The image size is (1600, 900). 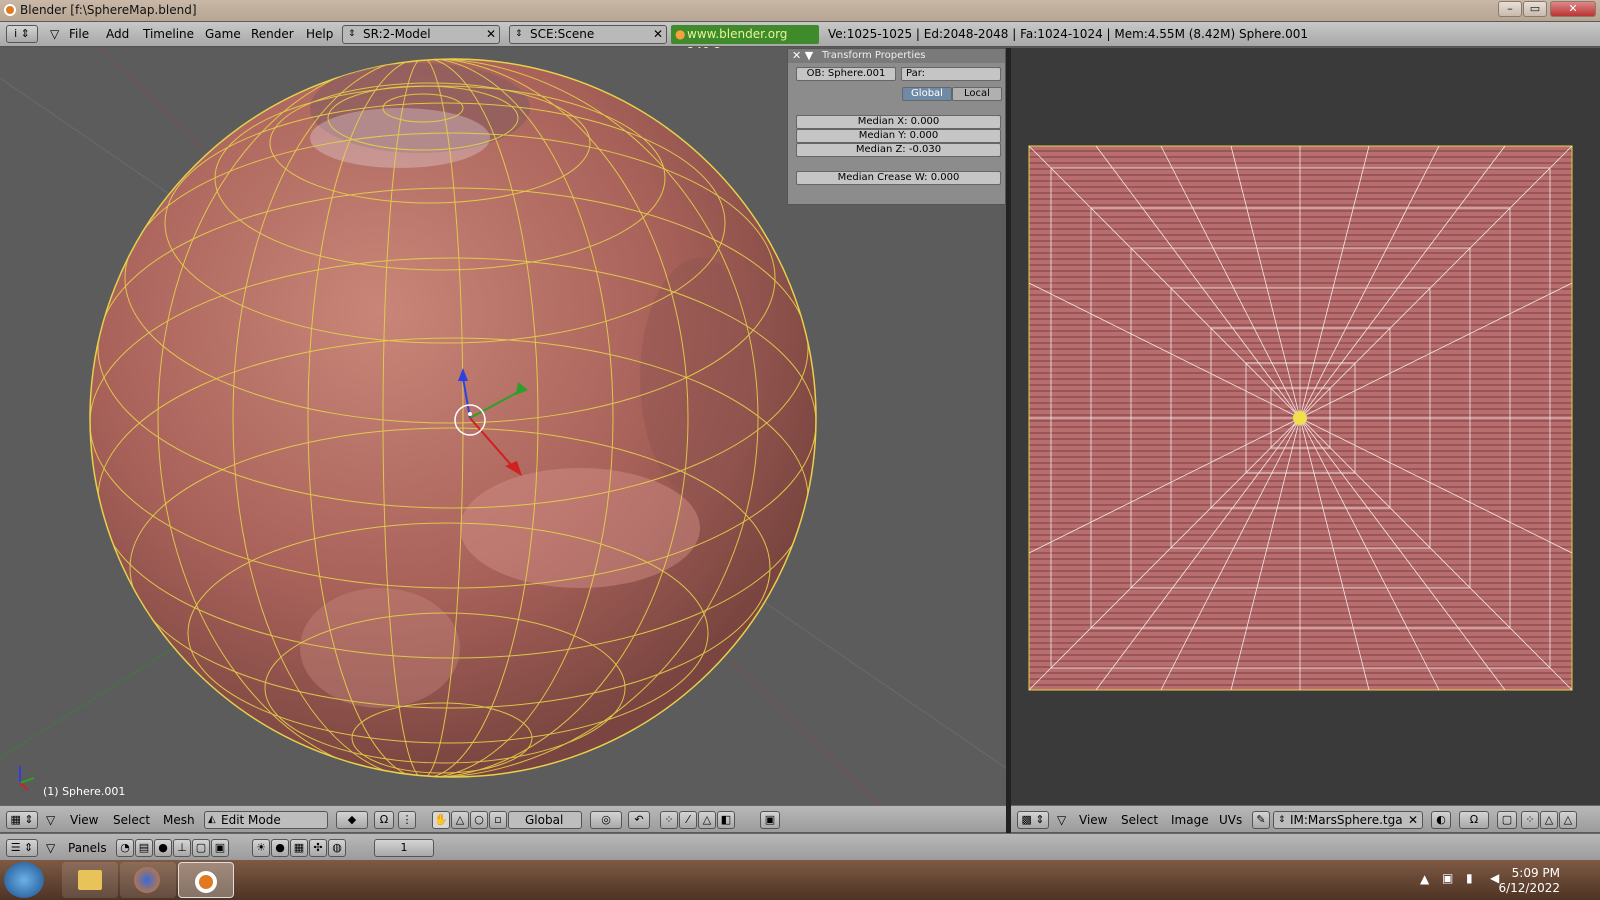 I want to click on manip-scale-icon: ▫, so click(x=498, y=820).